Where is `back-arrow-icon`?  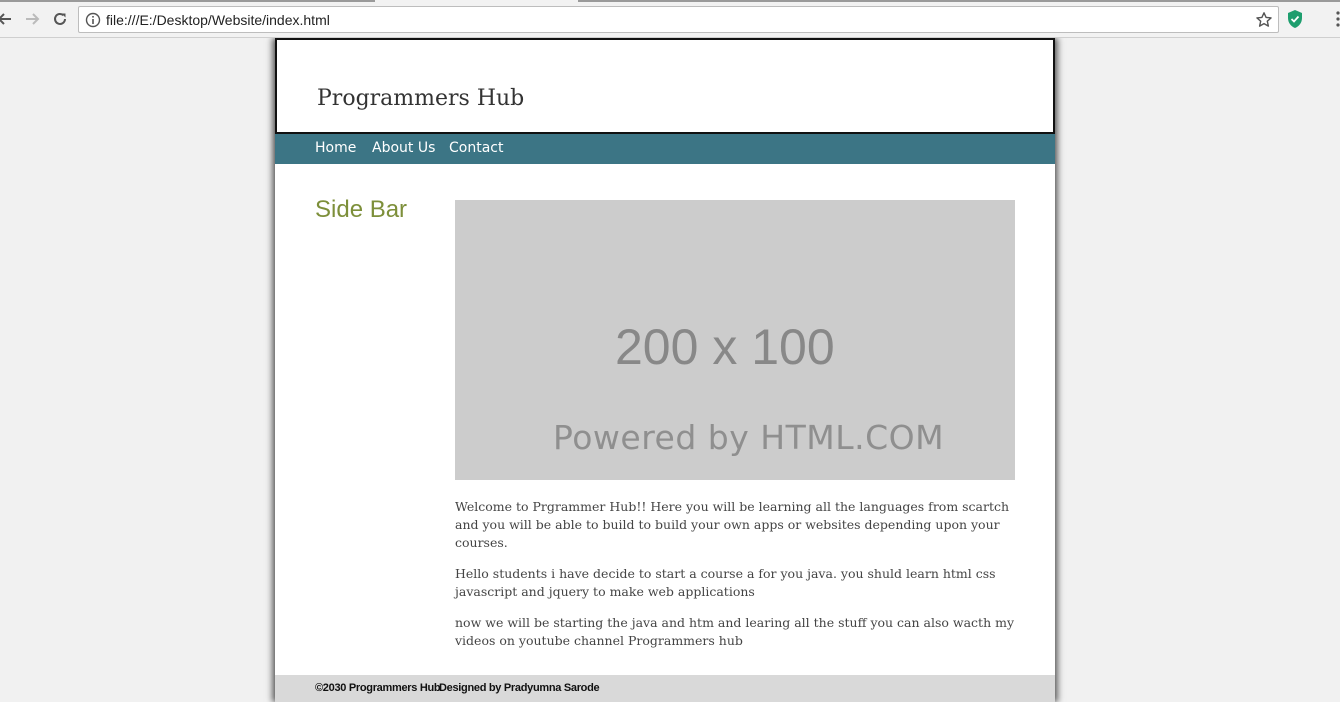 back-arrow-icon is located at coordinates (5, 19).